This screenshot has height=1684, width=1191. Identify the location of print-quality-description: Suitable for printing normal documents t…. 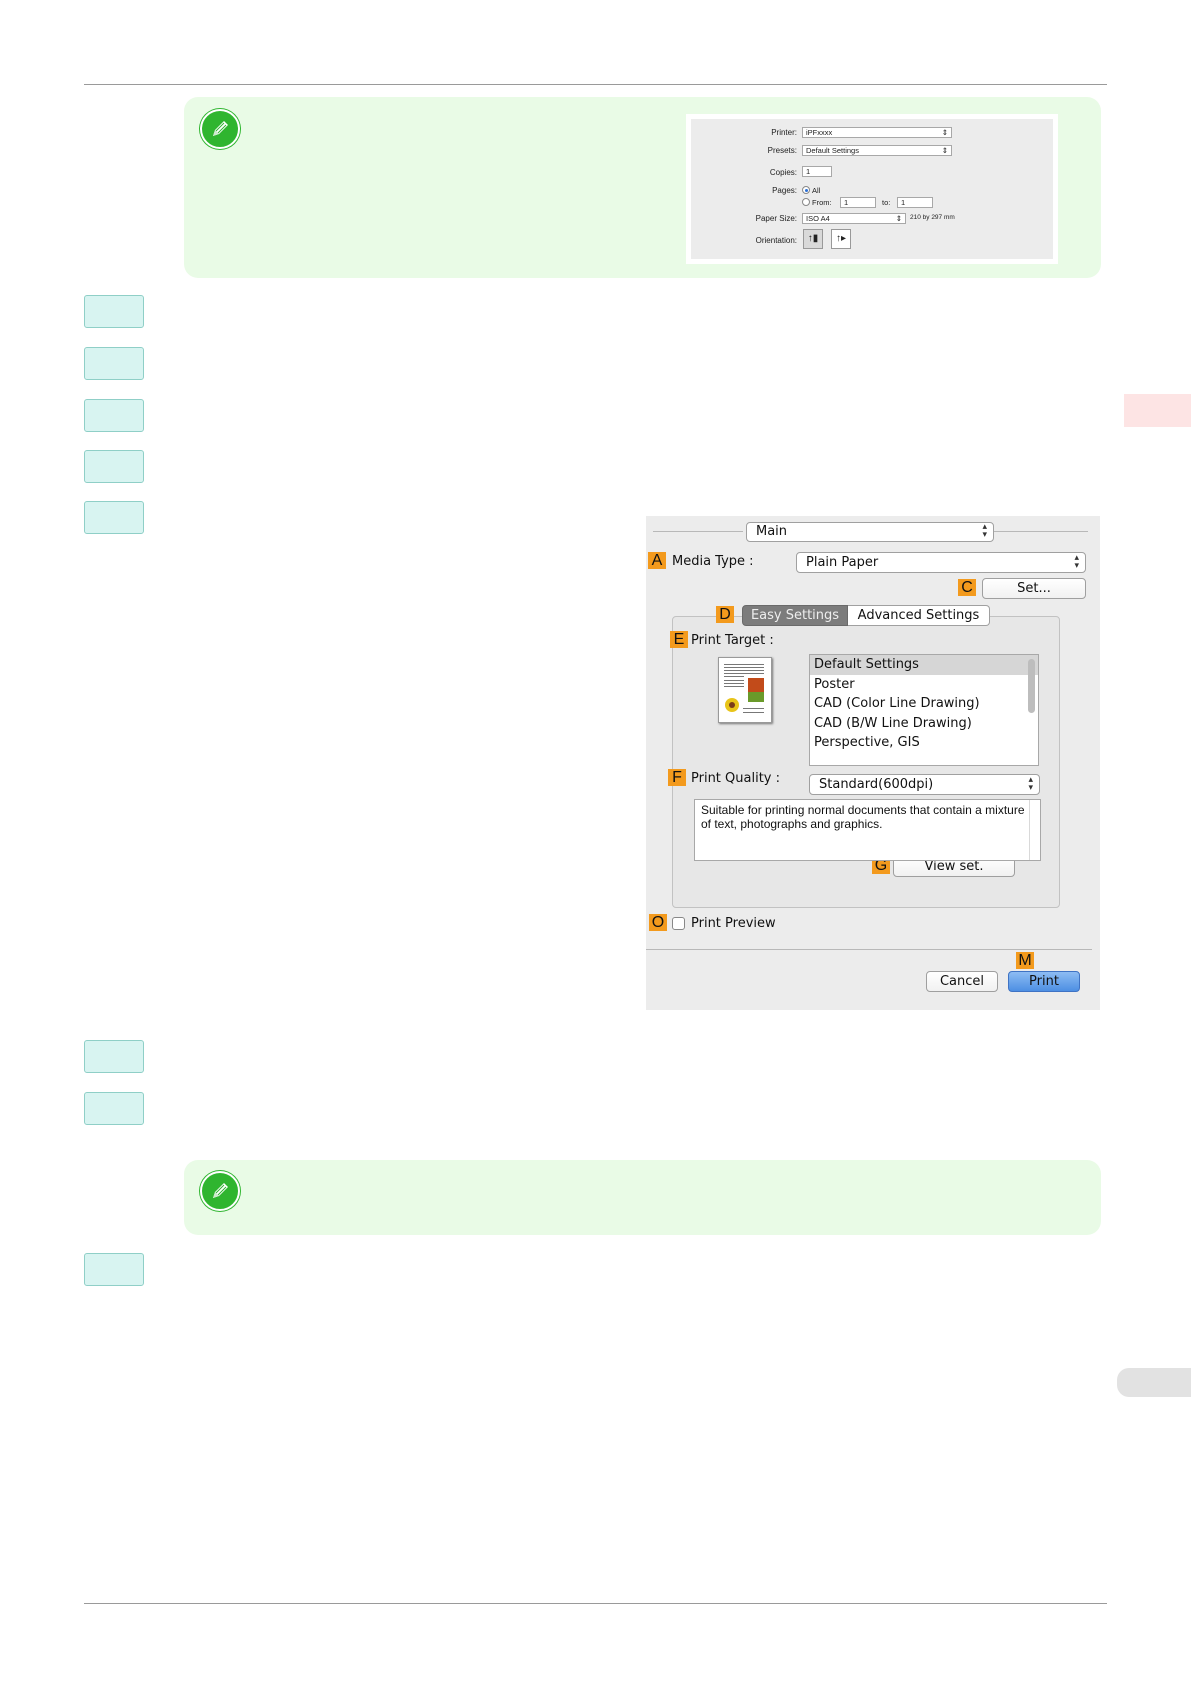
(867, 830).